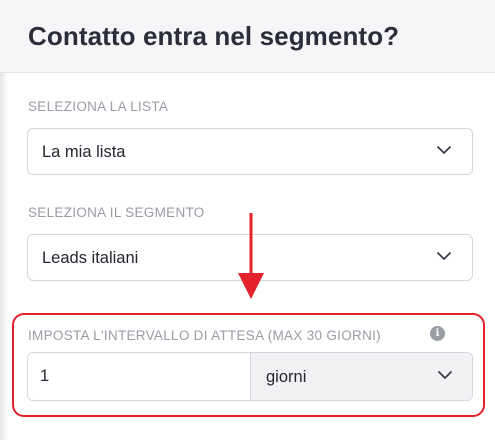 The image size is (495, 440). Describe the element at coordinates (116, 212) in the screenshot. I see `segment-select-label: SELEZIONA IL SEGMENTO` at that location.